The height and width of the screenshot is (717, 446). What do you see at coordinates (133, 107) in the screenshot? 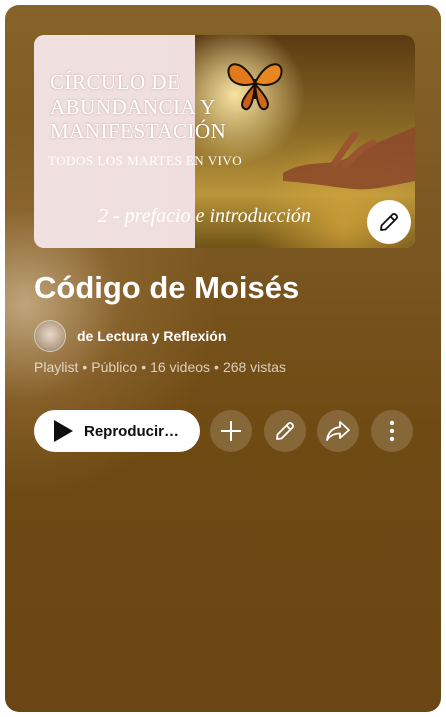
I see `thumbnail-title-line2: ABUNDANCIA Y` at bounding box center [133, 107].